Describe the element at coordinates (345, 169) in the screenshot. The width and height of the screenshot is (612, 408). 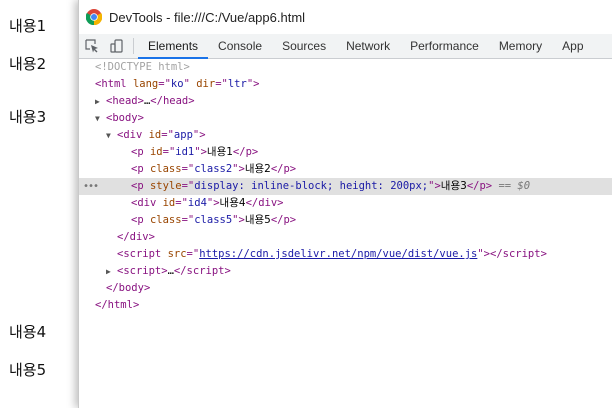
I see `dom-p2-line: <p class="class2">내용2</p>` at that location.